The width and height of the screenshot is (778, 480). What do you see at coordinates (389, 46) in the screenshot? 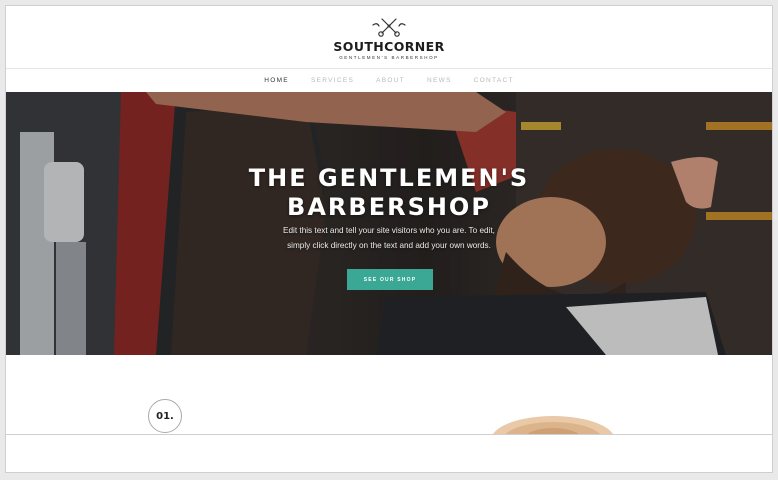
I see `brand-name: SOUTHCORNER` at bounding box center [389, 46].